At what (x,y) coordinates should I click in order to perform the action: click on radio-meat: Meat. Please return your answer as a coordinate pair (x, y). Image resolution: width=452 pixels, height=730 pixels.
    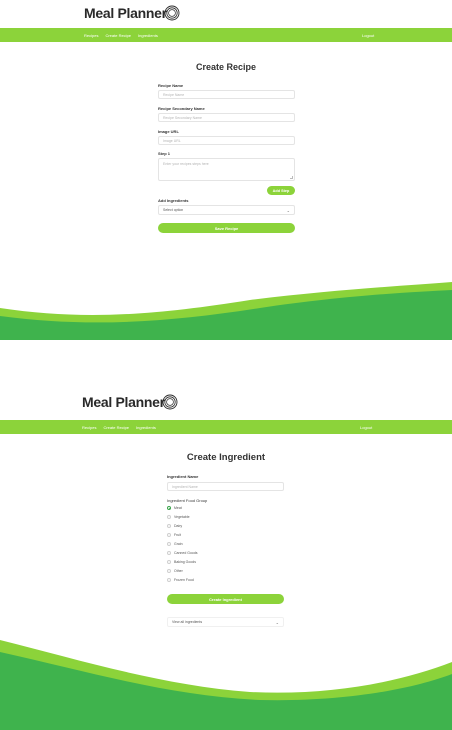
    Looking at the image, I should click on (174, 508).